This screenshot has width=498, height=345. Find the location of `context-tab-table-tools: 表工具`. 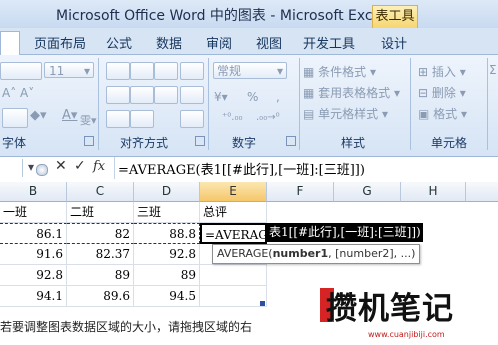

context-tab-table-tools: 表工具 is located at coordinates (395, 17).